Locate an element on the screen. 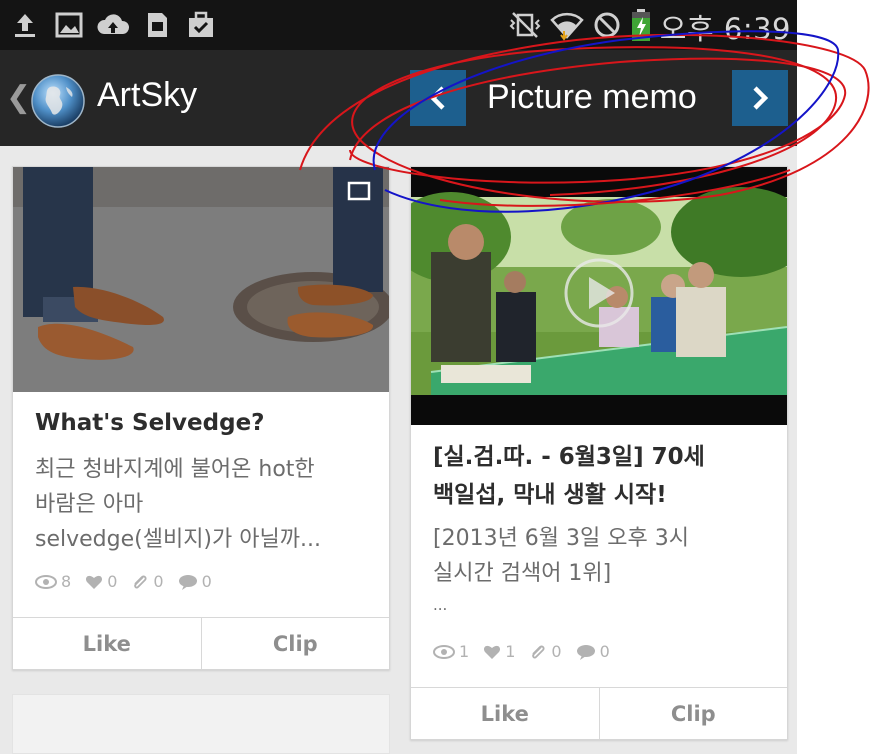 The height and width of the screenshot is (754, 883). like-count: 1 is located at coordinates (499, 651).